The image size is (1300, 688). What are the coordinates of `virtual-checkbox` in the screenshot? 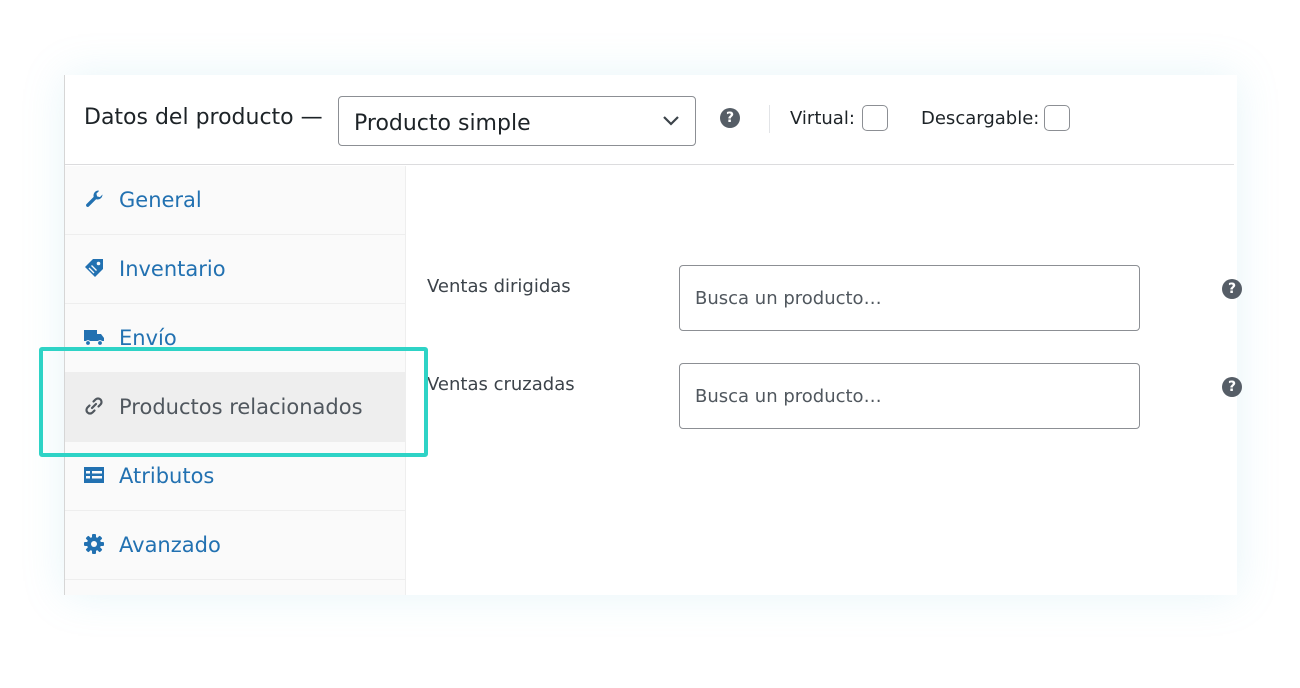 It's located at (875, 118).